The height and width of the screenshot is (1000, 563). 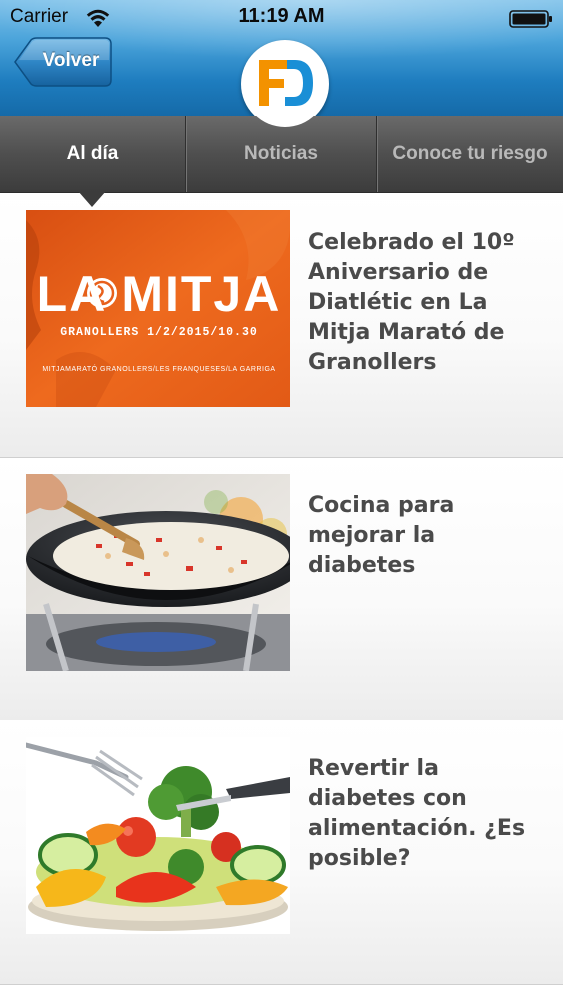 What do you see at coordinates (92, 199) in the screenshot?
I see `active-tab-pointer` at bounding box center [92, 199].